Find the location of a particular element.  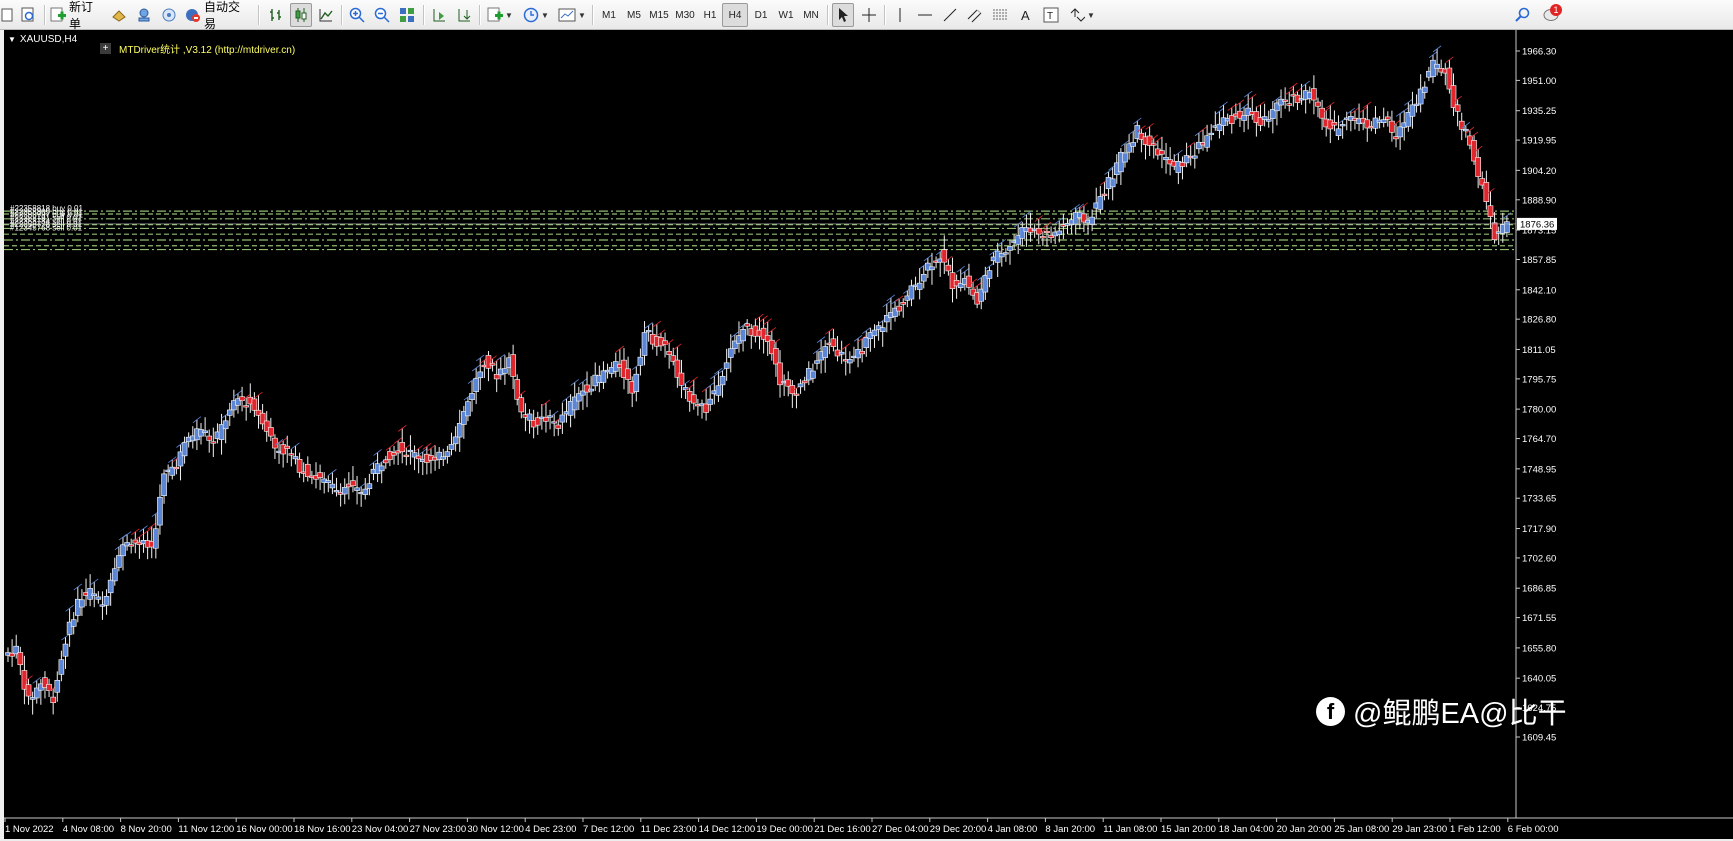

cursor-tool-icon is located at coordinates (843, 15).